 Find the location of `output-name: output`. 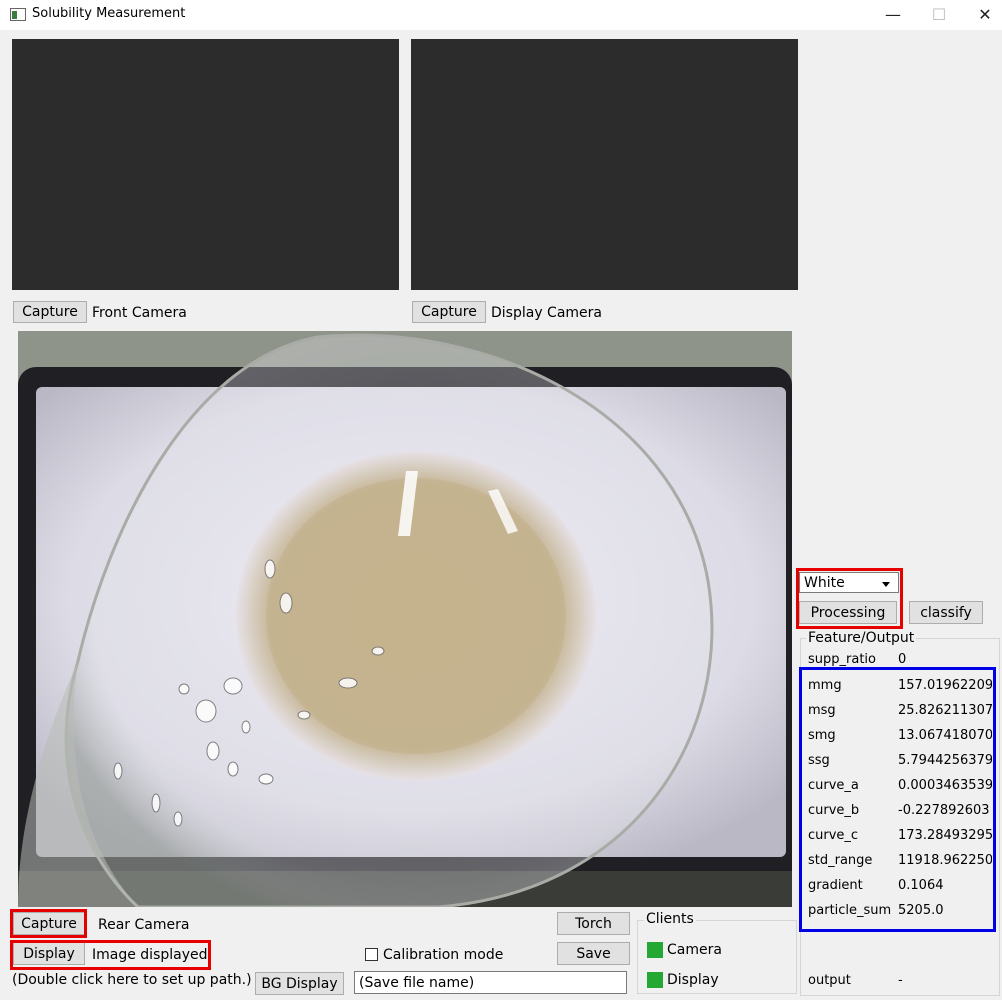

output-name: output is located at coordinates (829, 980).